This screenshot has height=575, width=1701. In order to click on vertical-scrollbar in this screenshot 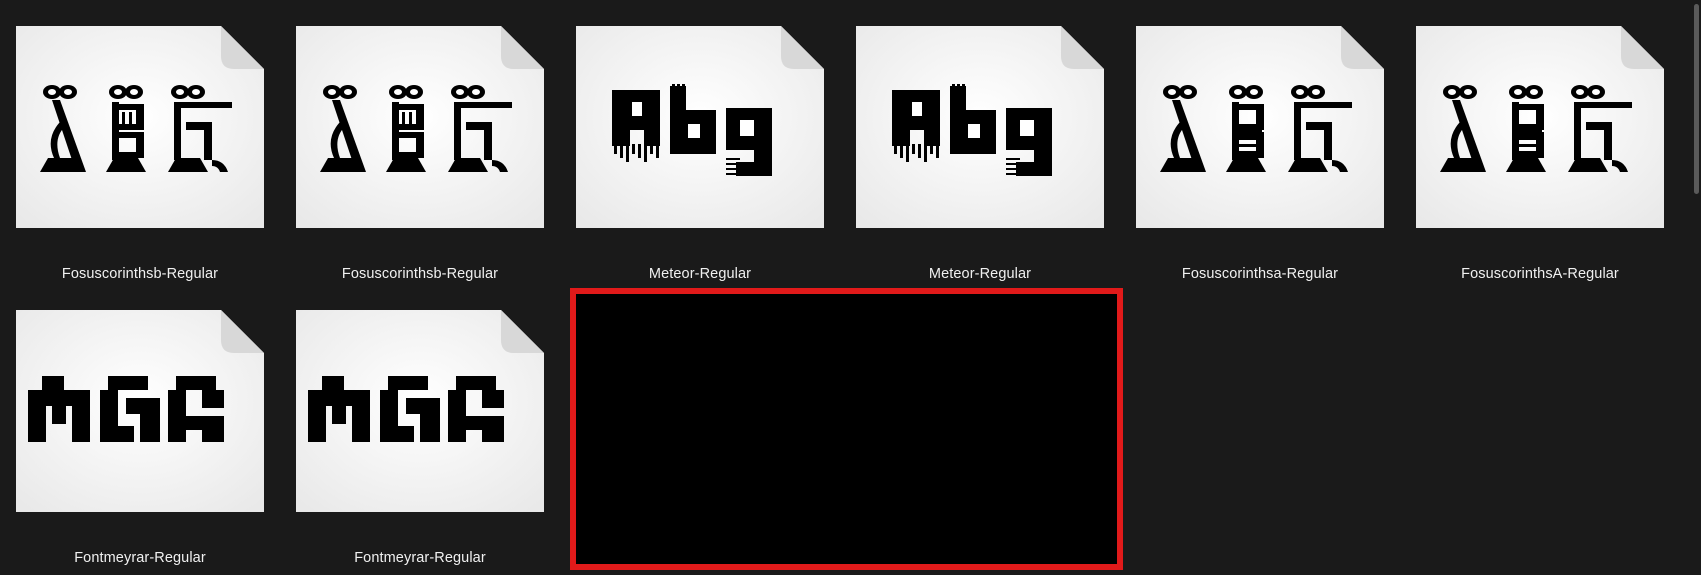, I will do `click(1696, 287)`.